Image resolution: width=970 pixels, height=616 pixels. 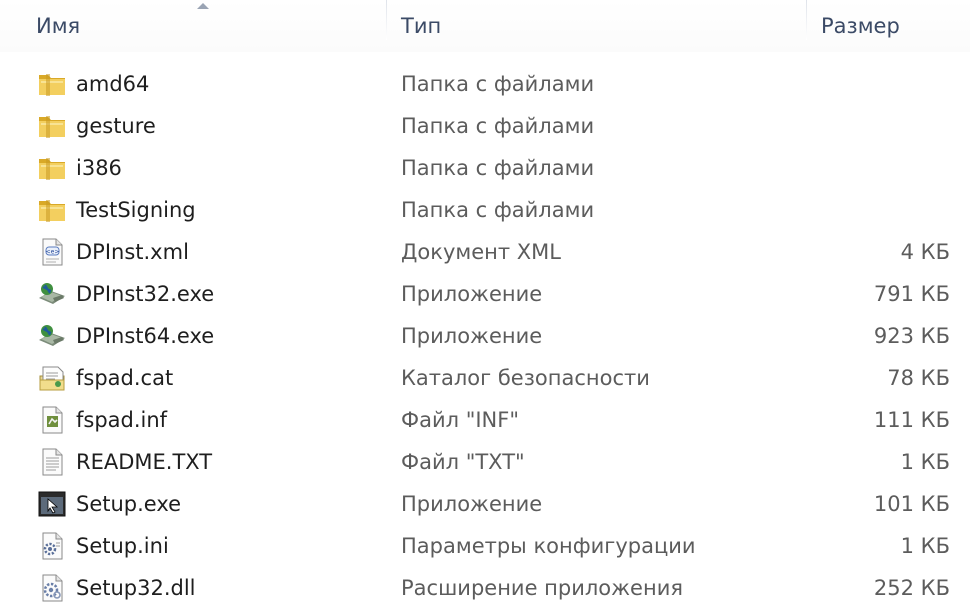 I want to click on file-row: TestSigning Папка с файлами, so click(x=485, y=210).